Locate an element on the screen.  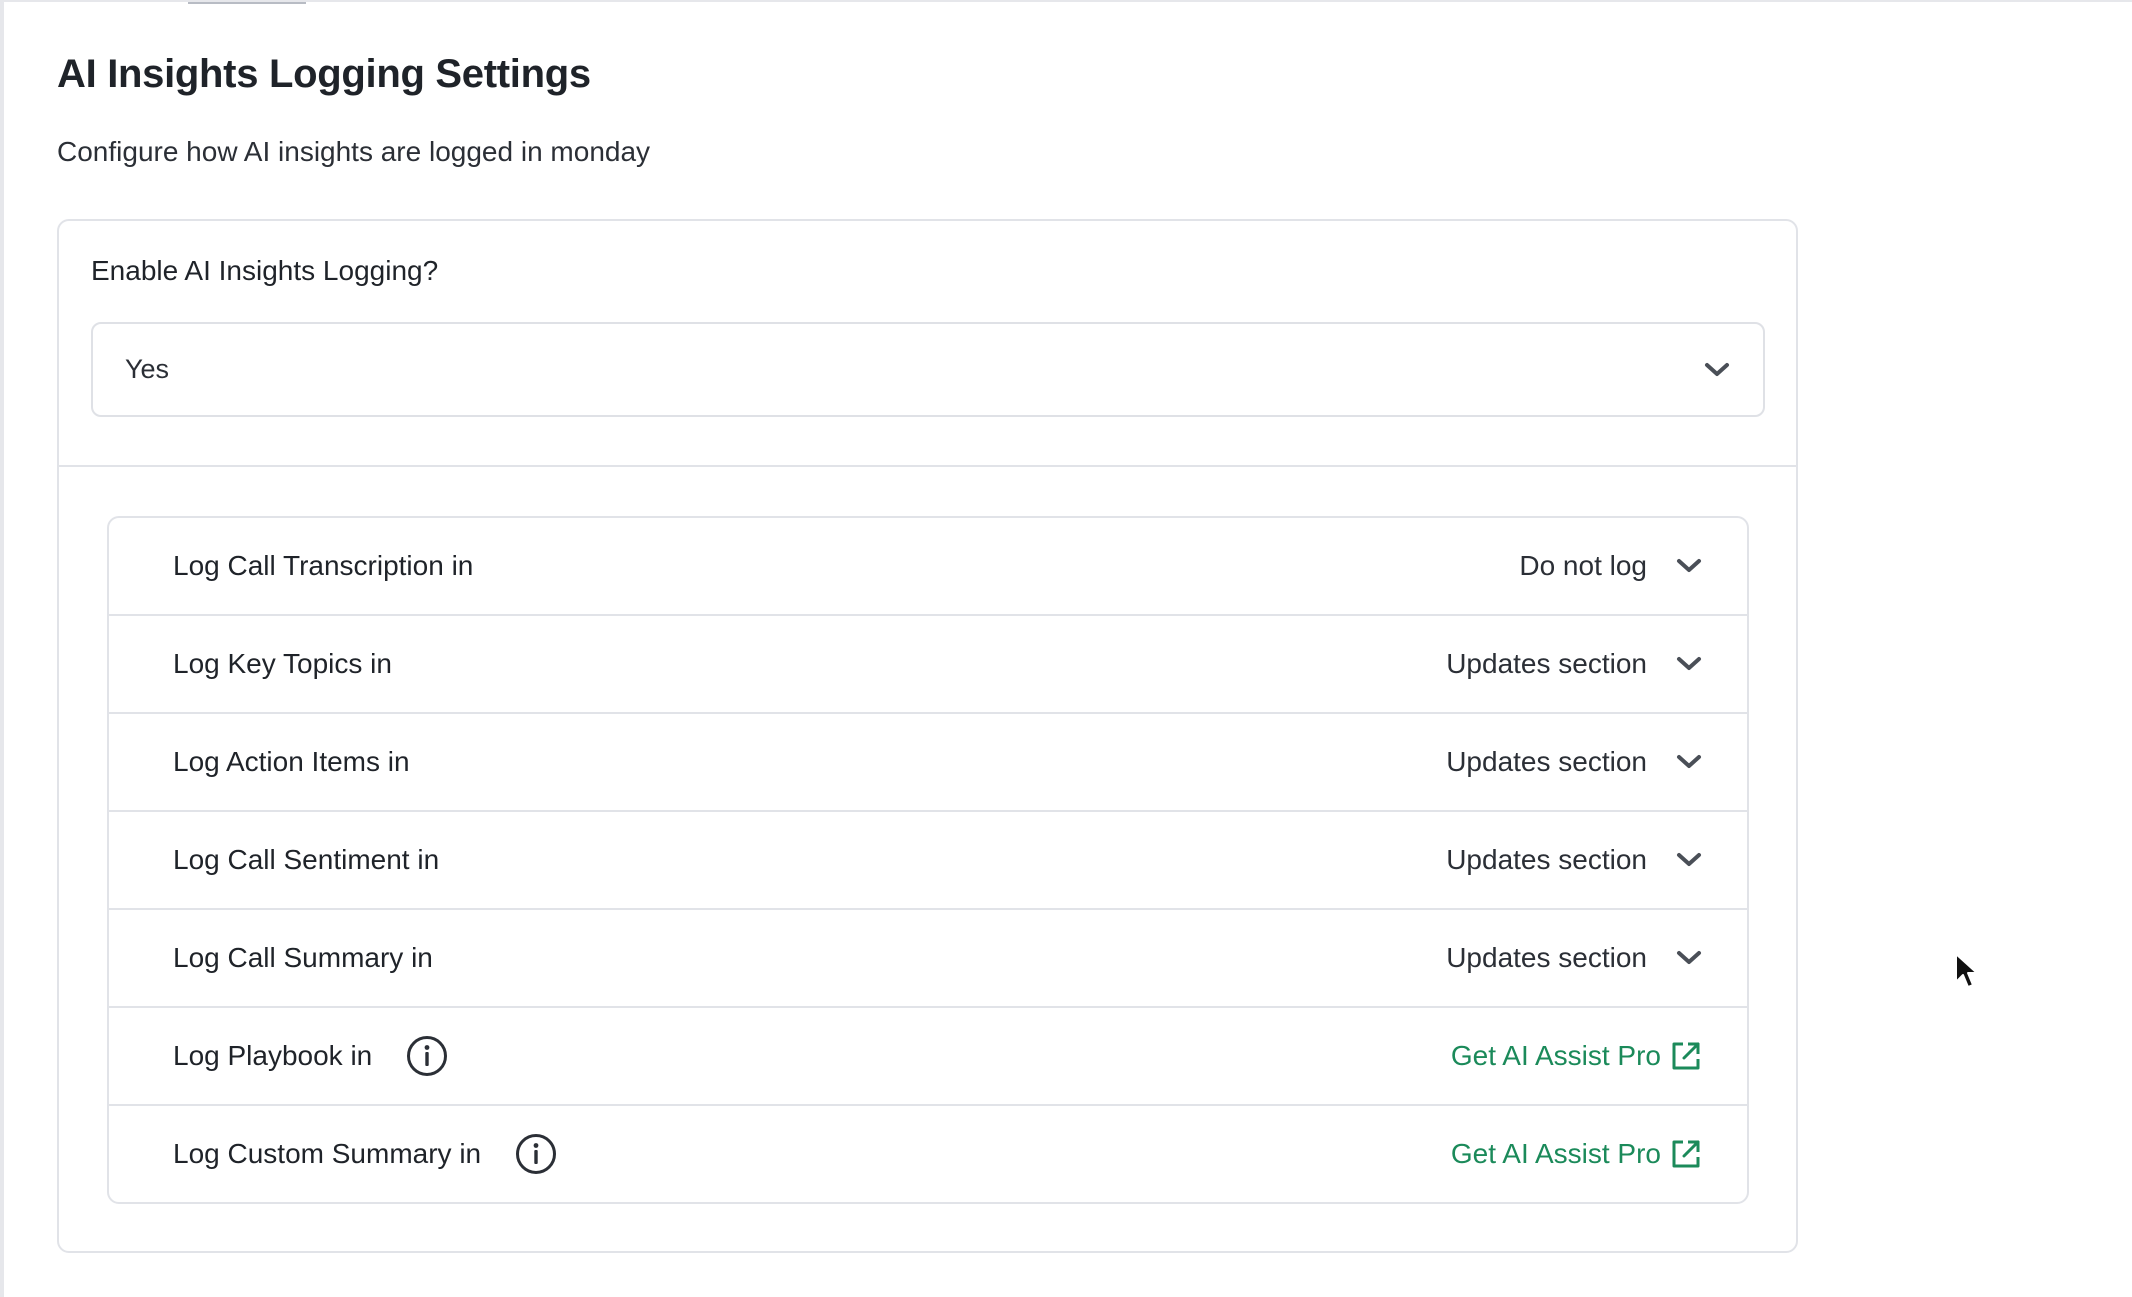
row-call-sentiment: Log Call Sentiment in Updates section is located at coordinates (928, 861).